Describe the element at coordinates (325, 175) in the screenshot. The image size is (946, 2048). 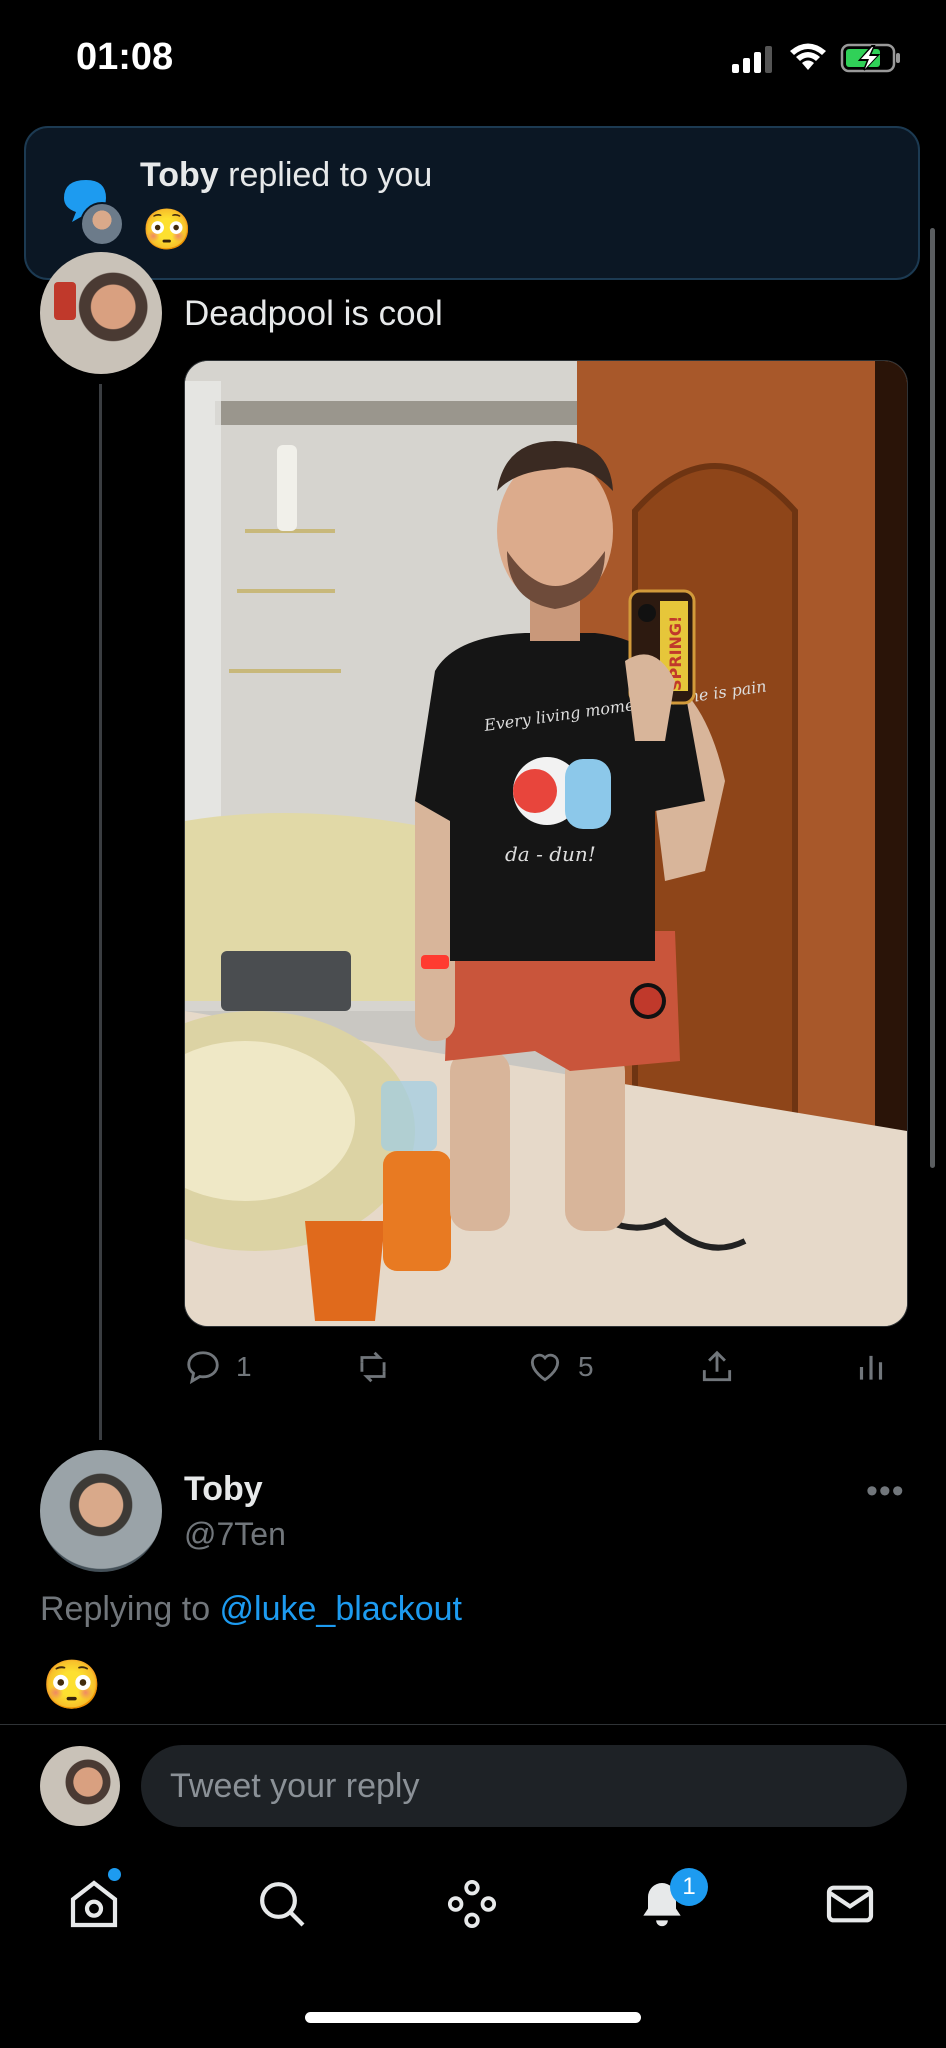
I see `banner-message: replied to you` at that location.